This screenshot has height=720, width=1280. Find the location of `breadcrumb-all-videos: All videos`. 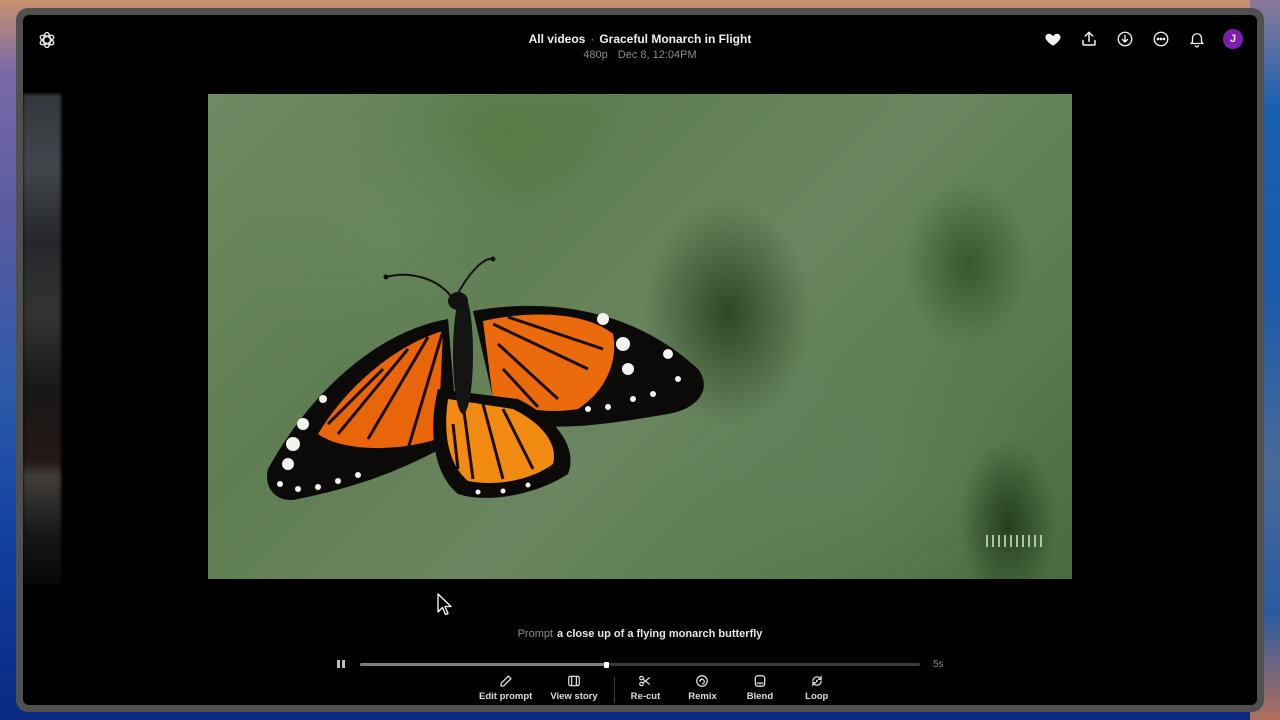

breadcrumb-all-videos: All videos is located at coordinates (557, 39).